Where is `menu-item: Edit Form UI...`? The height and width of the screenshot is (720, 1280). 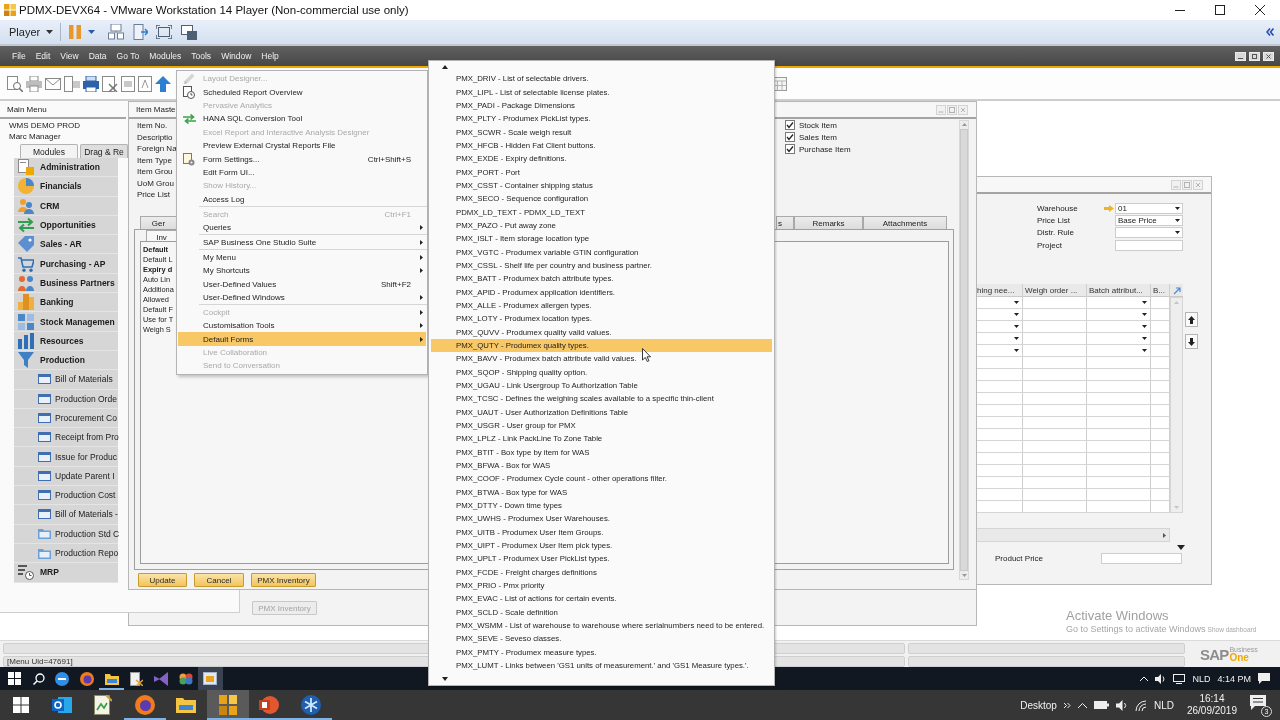 menu-item: Edit Form UI... is located at coordinates (302, 172).